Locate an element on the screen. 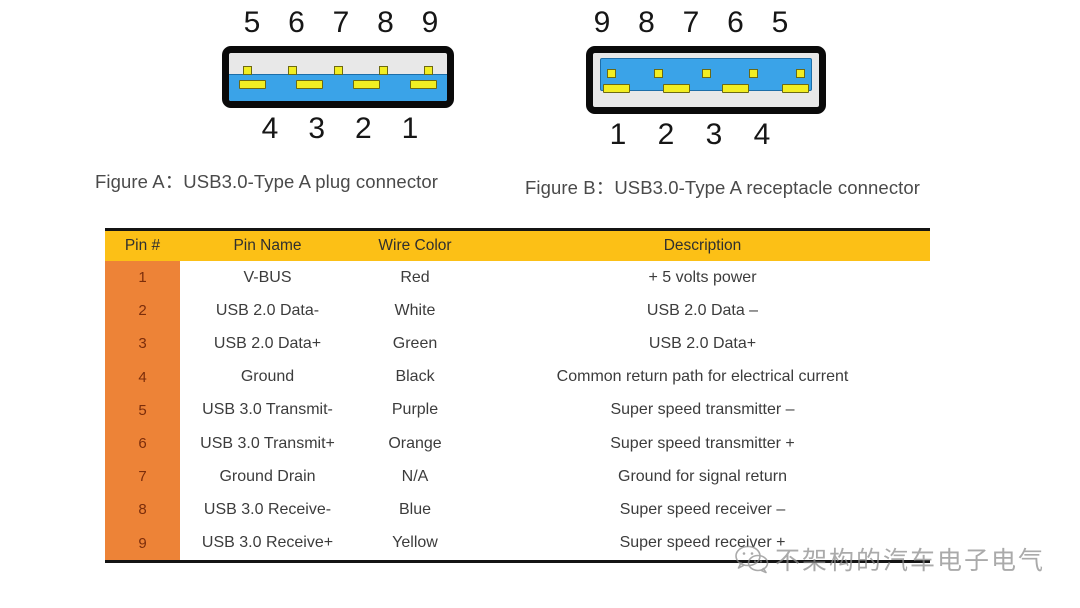  table-header: Pin # Pin Name Wire Color Description is located at coordinates (517, 246).